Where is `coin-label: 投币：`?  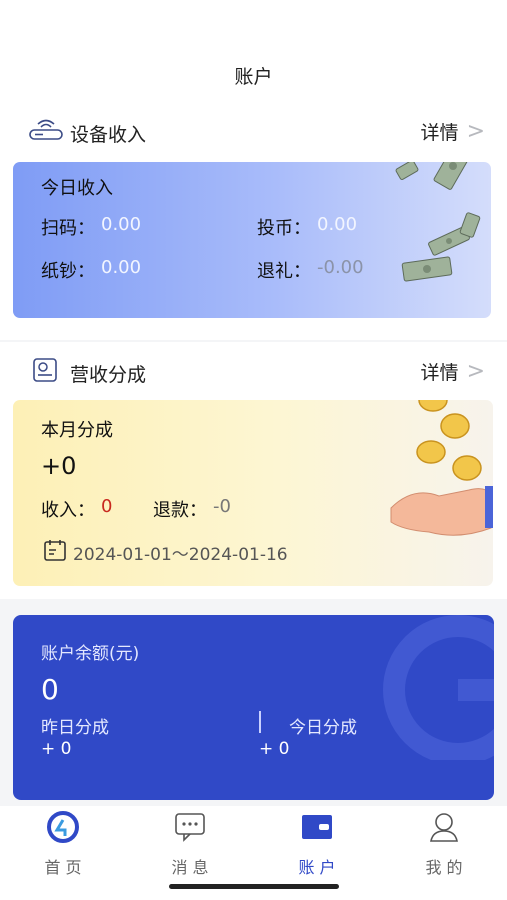
coin-label: 投币： is located at coordinates (284, 228).